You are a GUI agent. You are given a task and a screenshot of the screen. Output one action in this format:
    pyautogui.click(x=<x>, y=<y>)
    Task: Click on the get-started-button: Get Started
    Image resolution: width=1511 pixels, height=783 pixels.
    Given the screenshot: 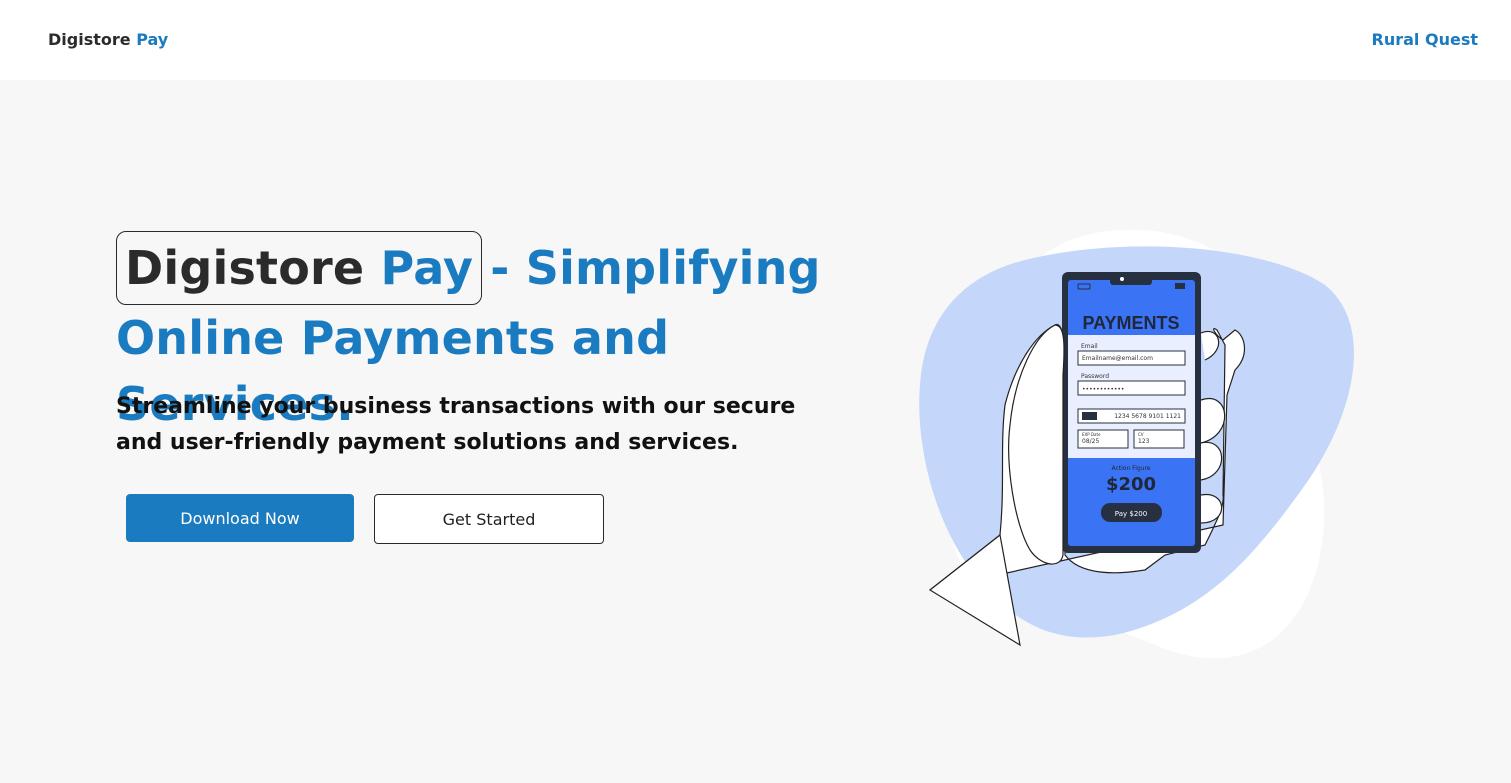 What is the action you would take?
    pyautogui.click(x=489, y=519)
    